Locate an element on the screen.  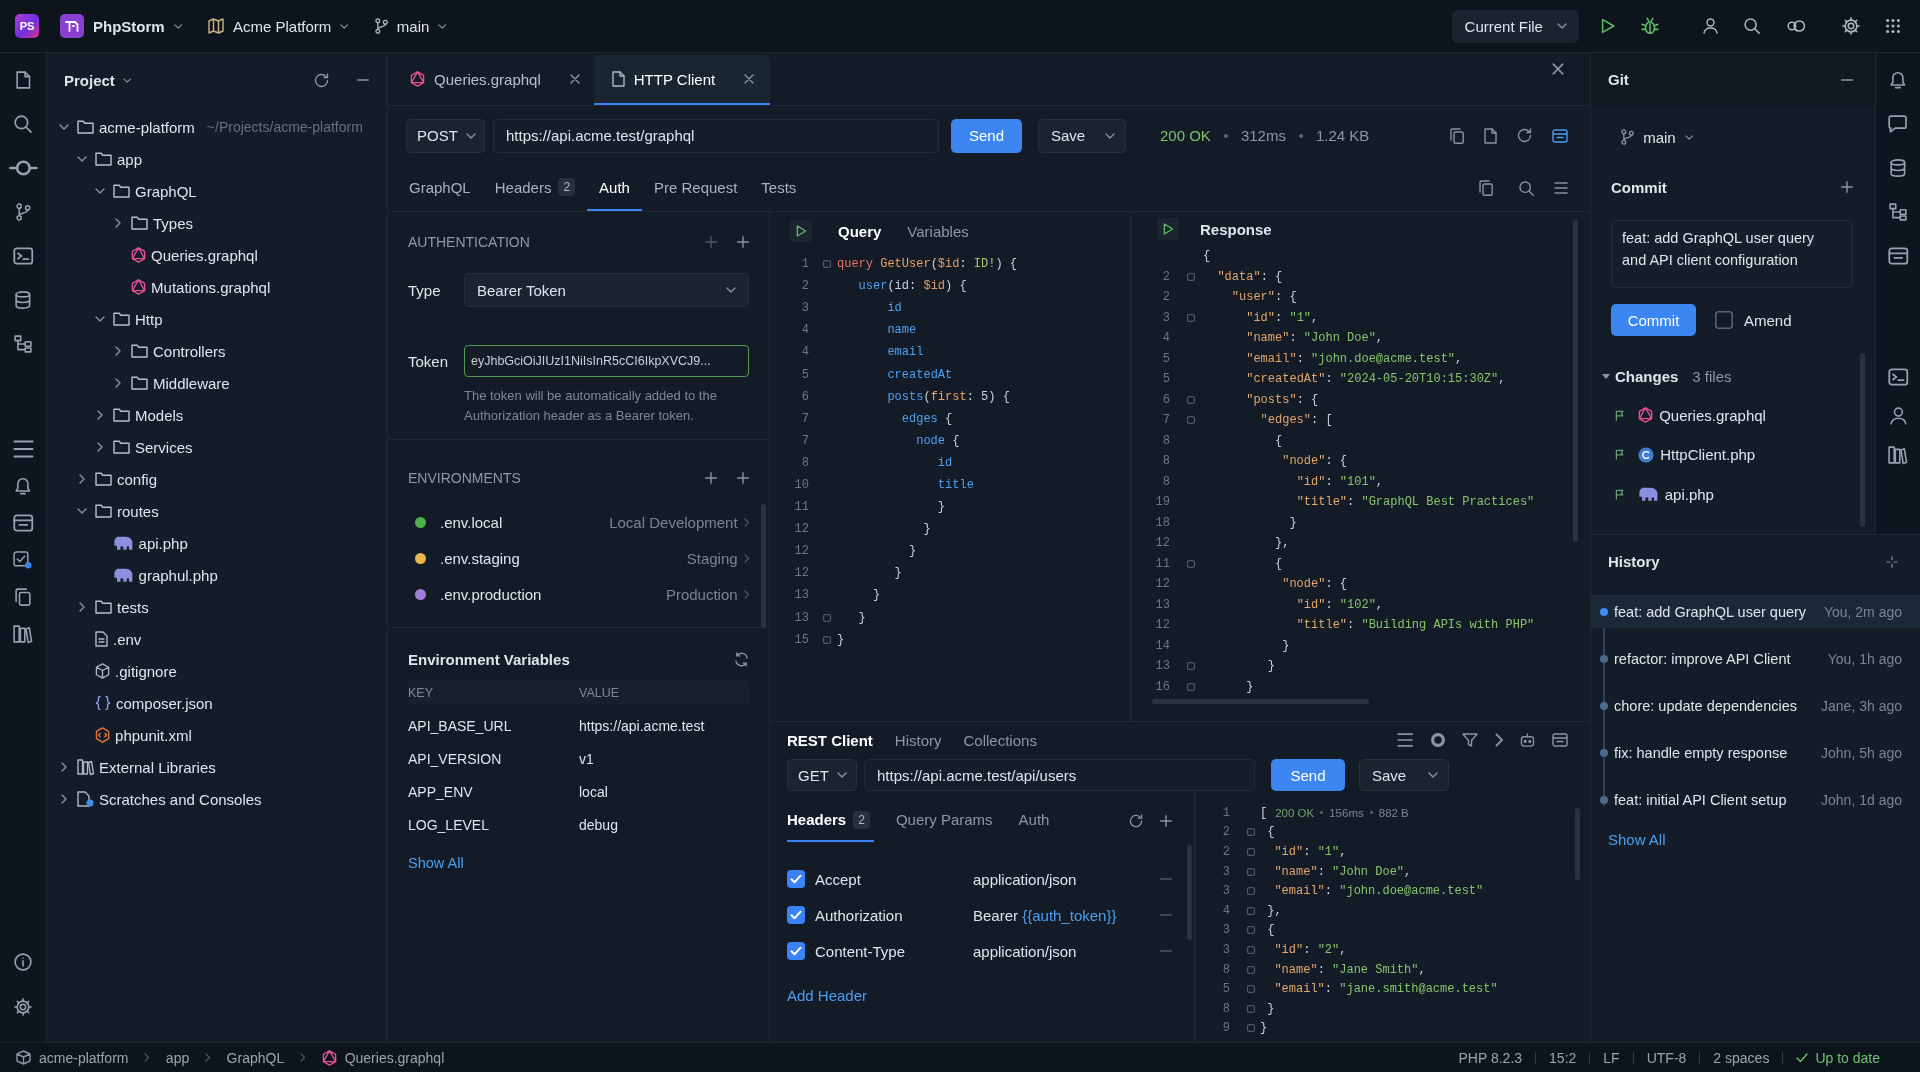
commit-message-field: feat: add GraphQL user query and API client configuration is located at coordinates (1732, 254).